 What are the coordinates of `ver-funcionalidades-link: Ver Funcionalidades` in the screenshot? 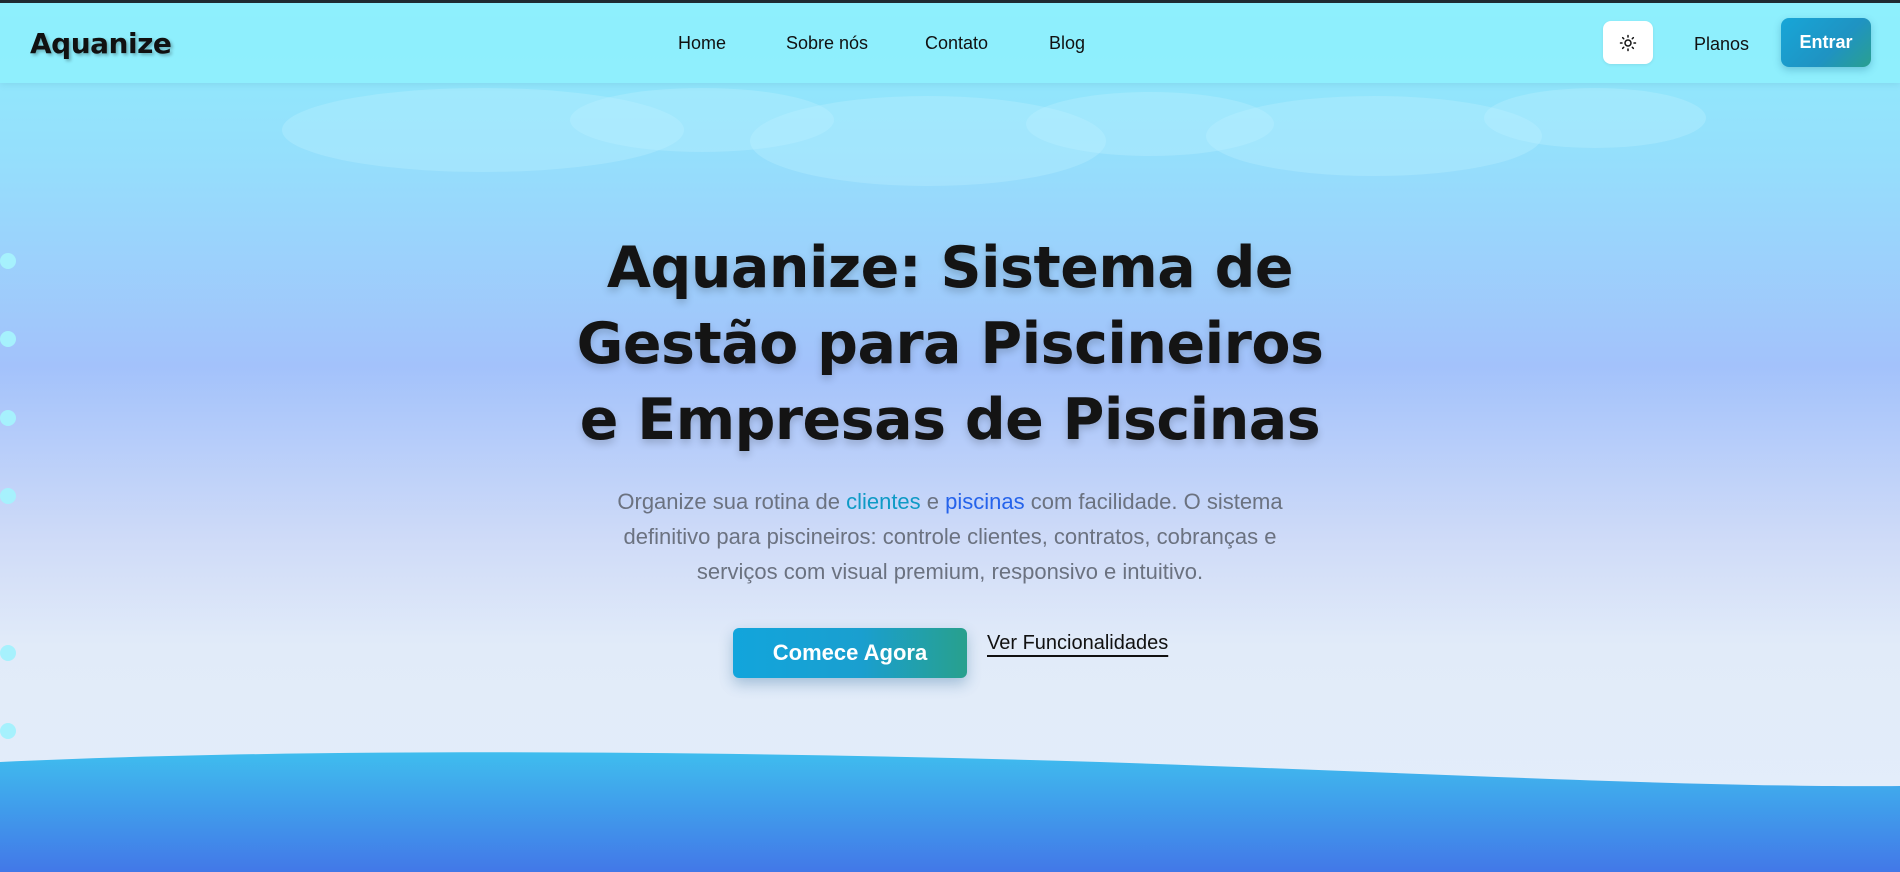 It's located at (1077, 643).